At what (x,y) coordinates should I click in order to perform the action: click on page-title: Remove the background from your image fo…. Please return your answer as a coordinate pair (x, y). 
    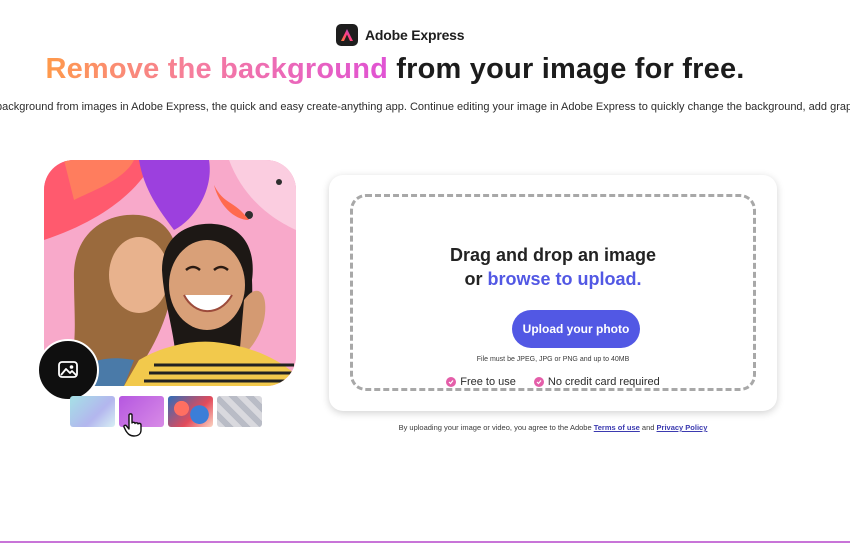
    Looking at the image, I should click on (395, 69).